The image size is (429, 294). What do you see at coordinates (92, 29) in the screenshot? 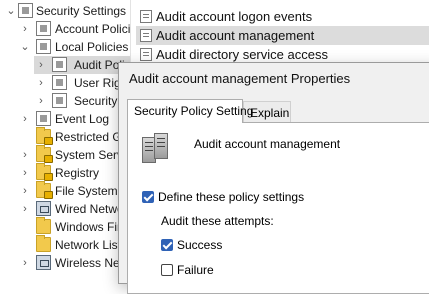
I see `tree-item-label: Account Policies` at bounding box center [92, 29].